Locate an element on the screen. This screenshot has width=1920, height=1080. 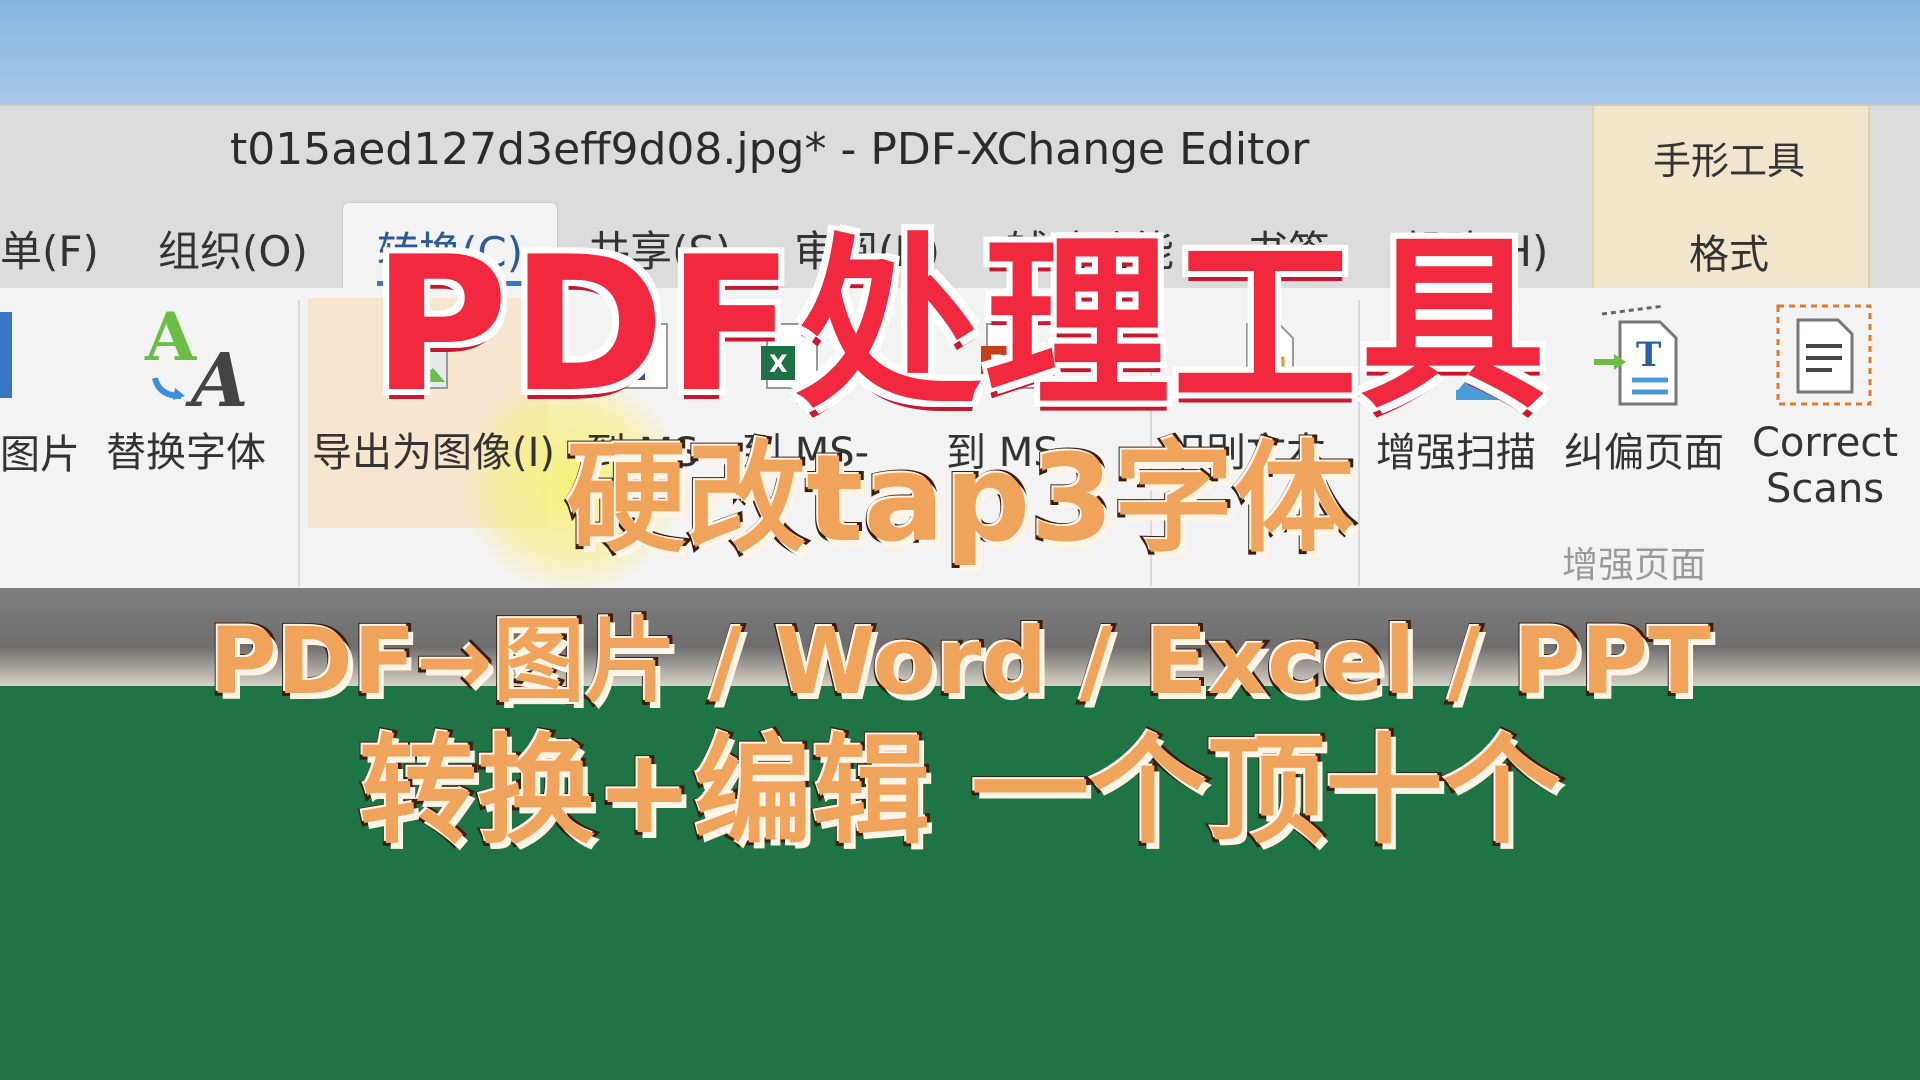
contextual-group-label: 手形工具 is located at coordinates (1728, 161).